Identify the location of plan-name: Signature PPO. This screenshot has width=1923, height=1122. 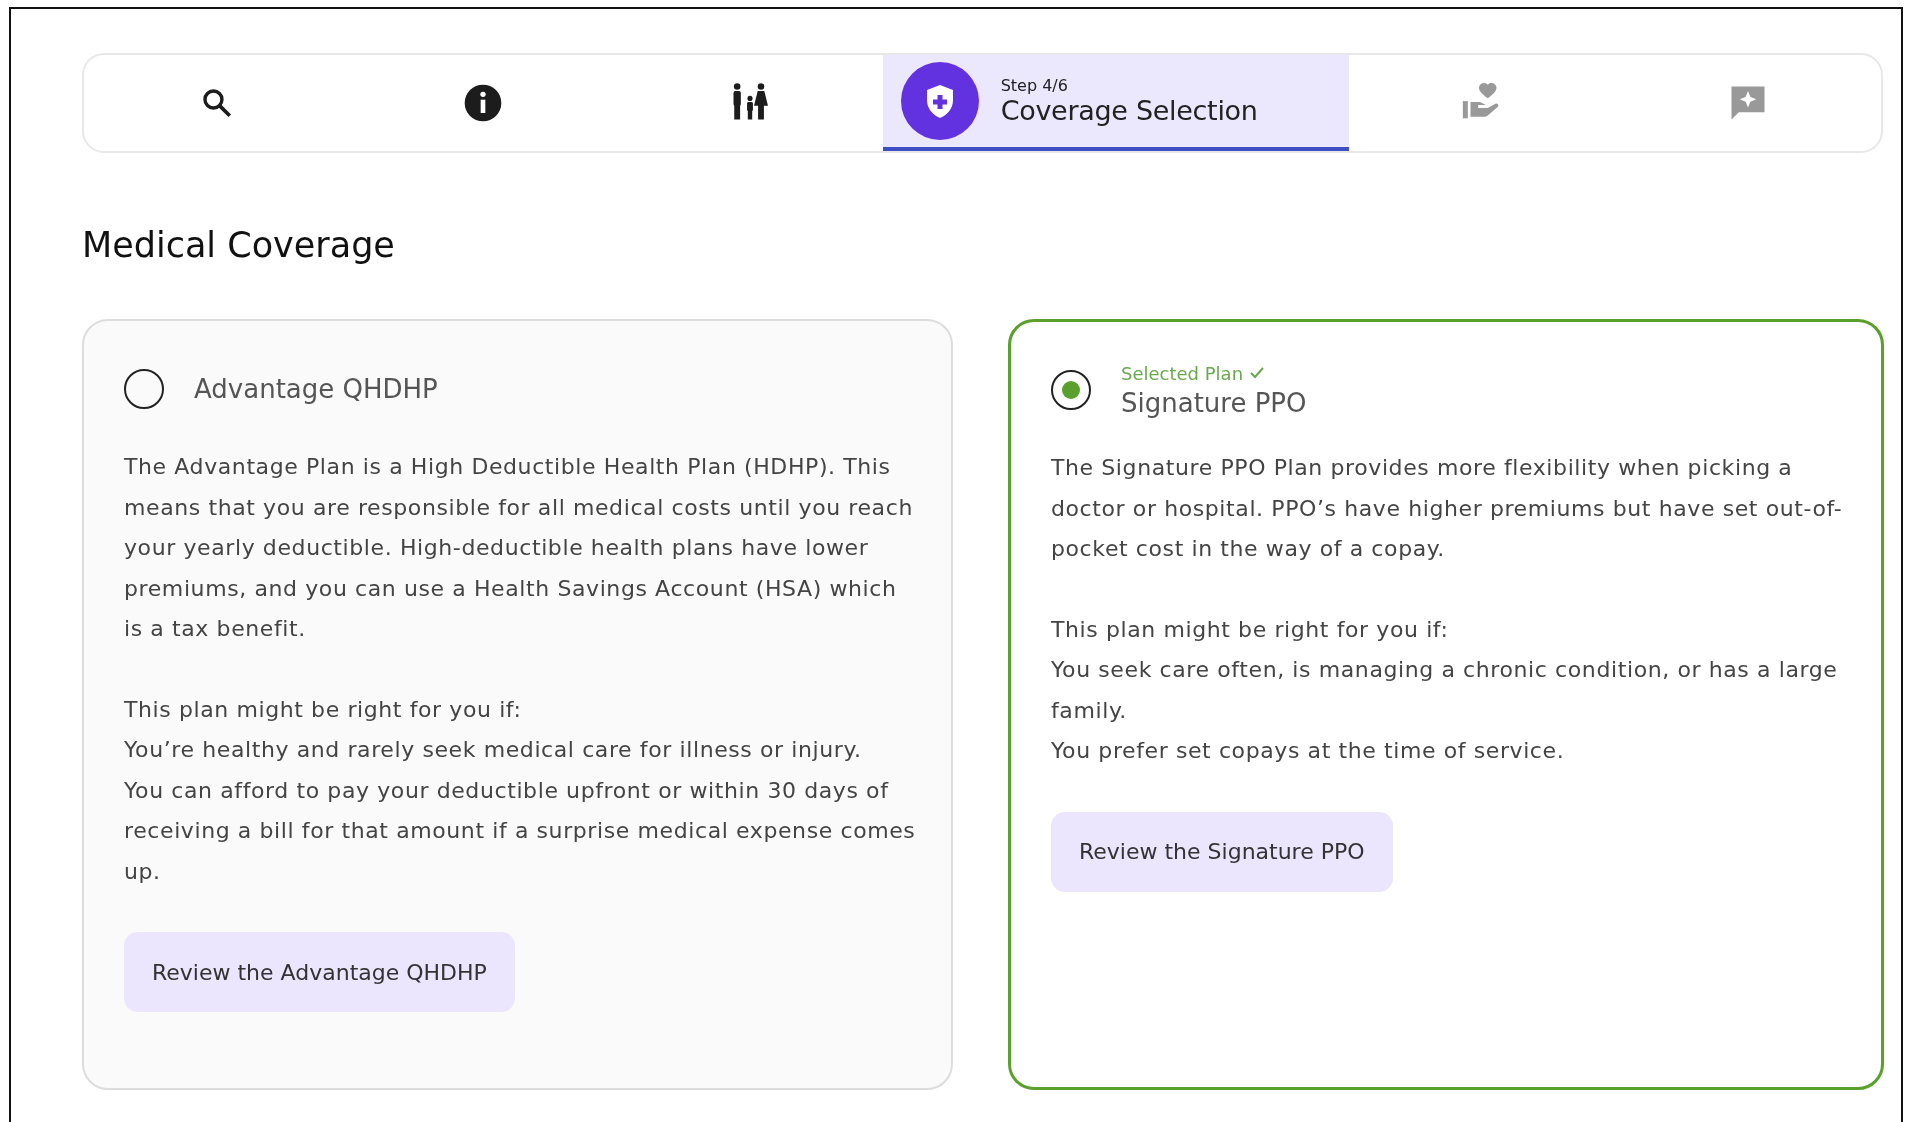
(1214, 402).